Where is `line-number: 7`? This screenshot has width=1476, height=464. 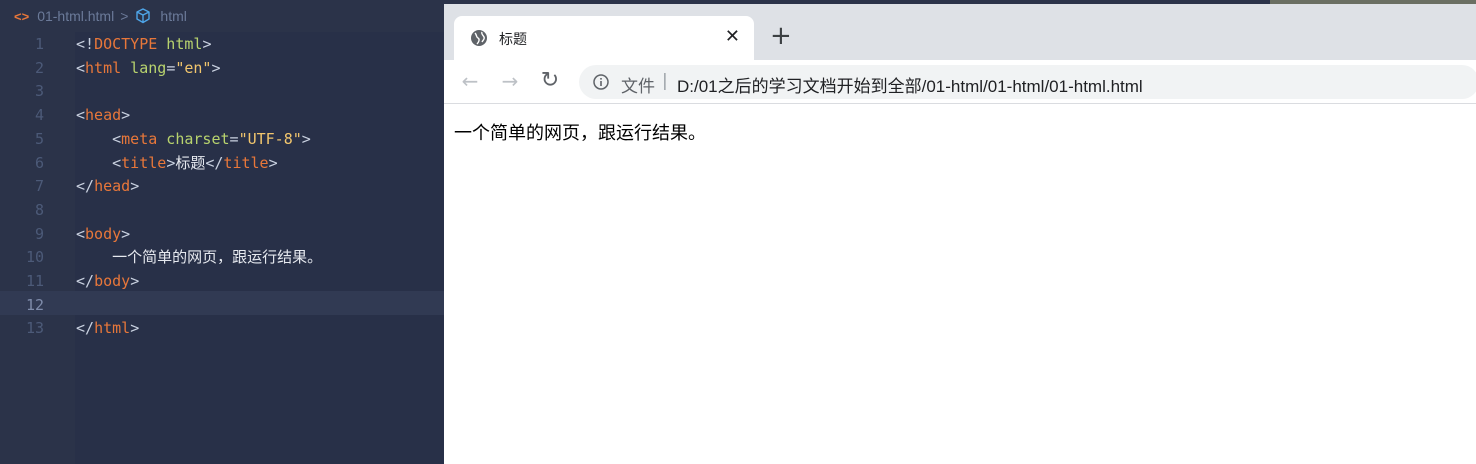 line-number: 7 is located at coordinates (39, 186).